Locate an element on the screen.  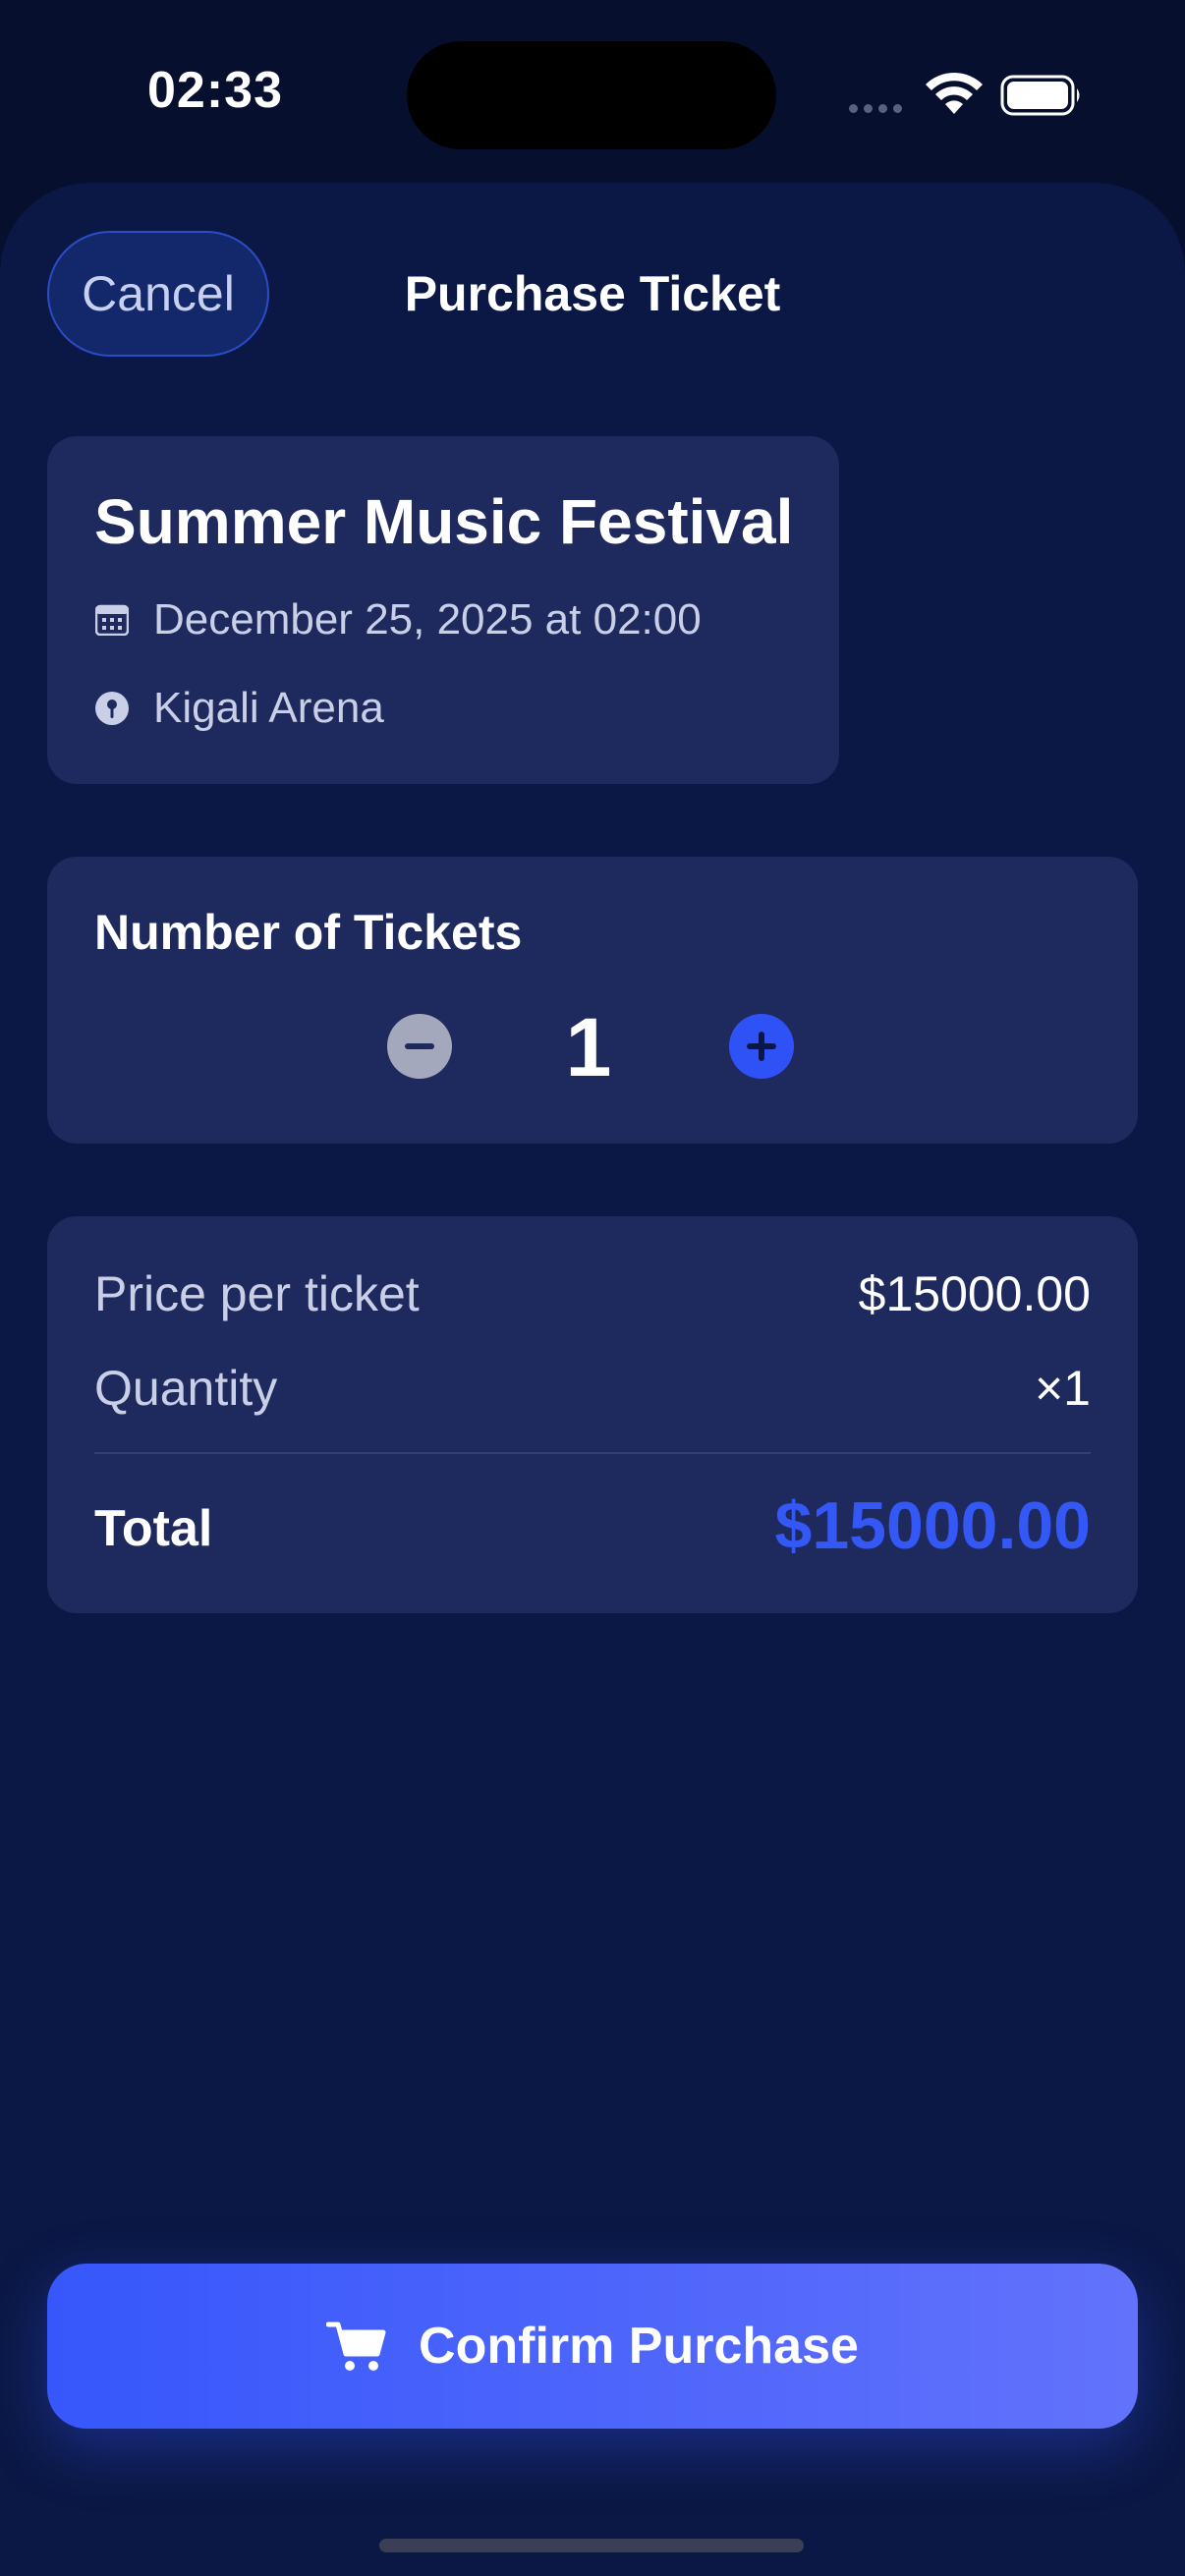
price-per-ticket-label: Price per ticket is located at coordinates (257, 1293).